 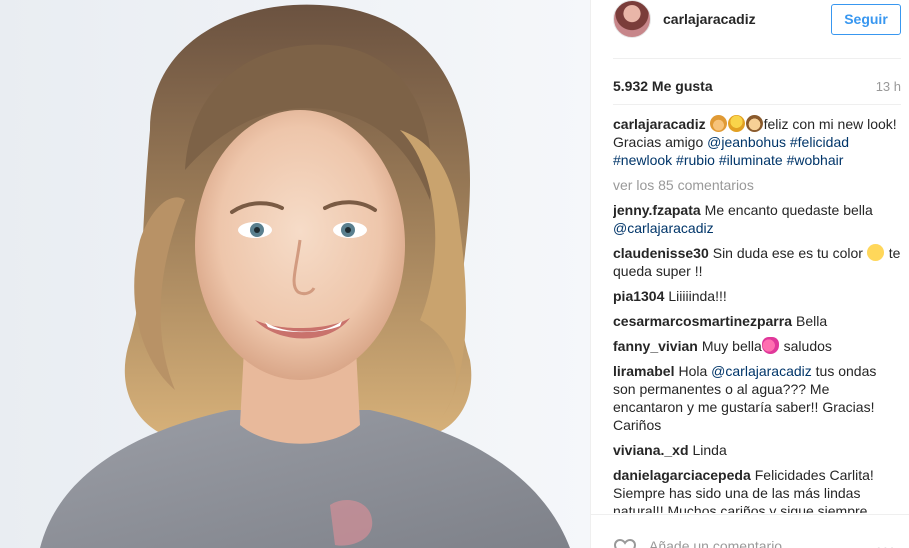 What do you see at coordinates (659, 124) in the screenshot?
I see `caption-username: carlajaracadiz` at bounding box center [659, 124].